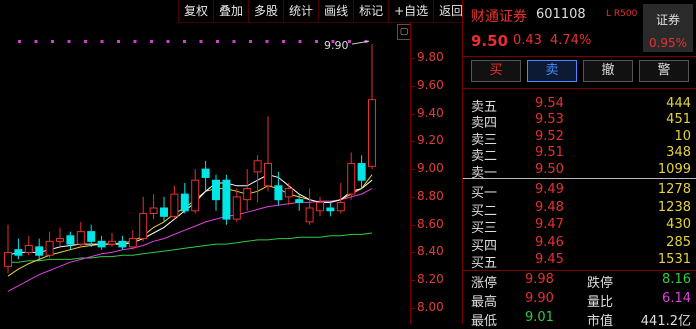 Image resolution: width=696 pixels, height=329 pixels. Describe the element at coordinates (674, 189) in the screenshot. I see `order-book-vol: 1278` at that location.